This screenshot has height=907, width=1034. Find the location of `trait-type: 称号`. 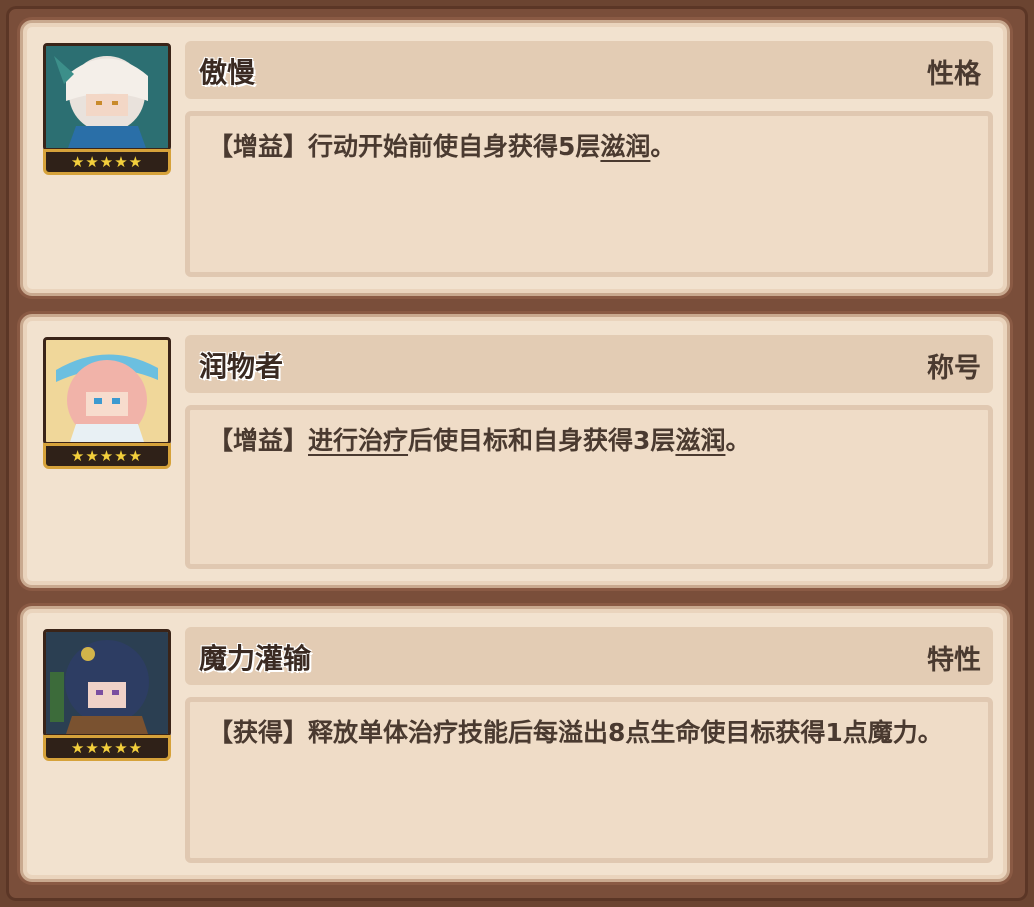

trait-type: 称号 is located at coordinates (954, 368).